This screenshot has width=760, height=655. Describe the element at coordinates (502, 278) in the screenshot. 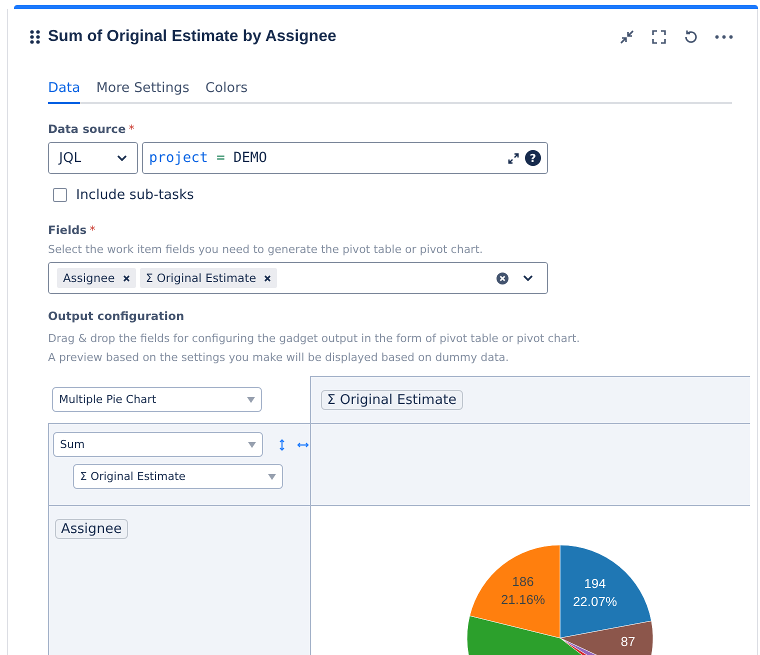

I see `clear-icon` at that location.